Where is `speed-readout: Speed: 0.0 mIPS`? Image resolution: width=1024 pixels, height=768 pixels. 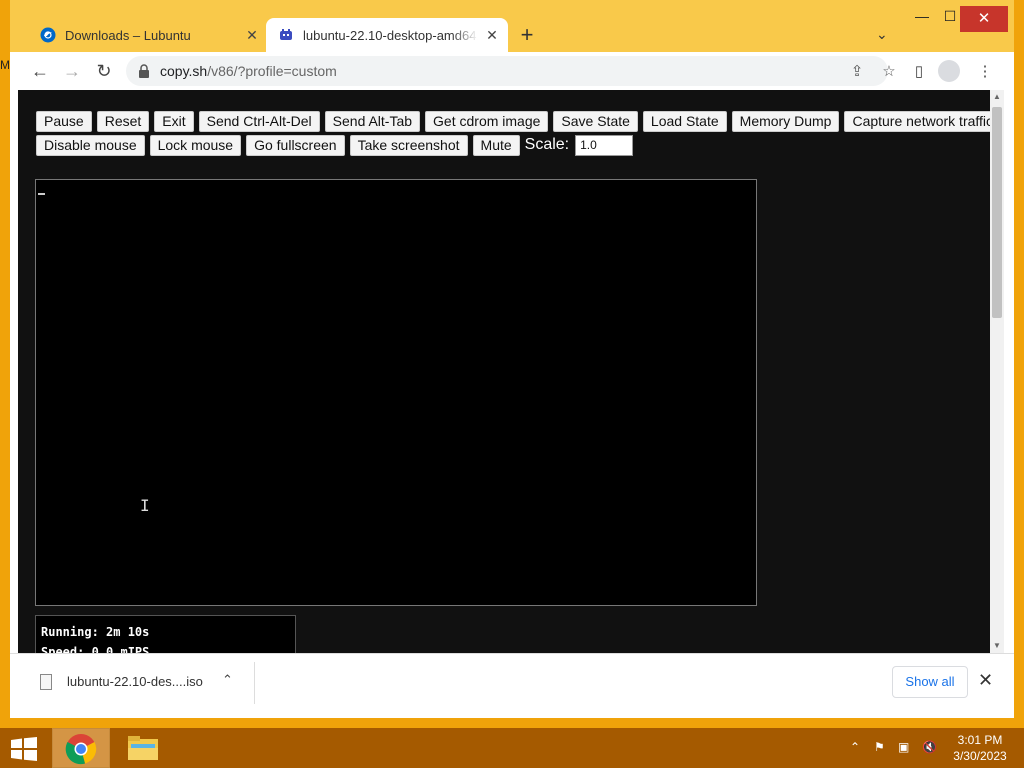 speed-readout: Speed: 0.0 mIPS is located at coordinates (95, 649).